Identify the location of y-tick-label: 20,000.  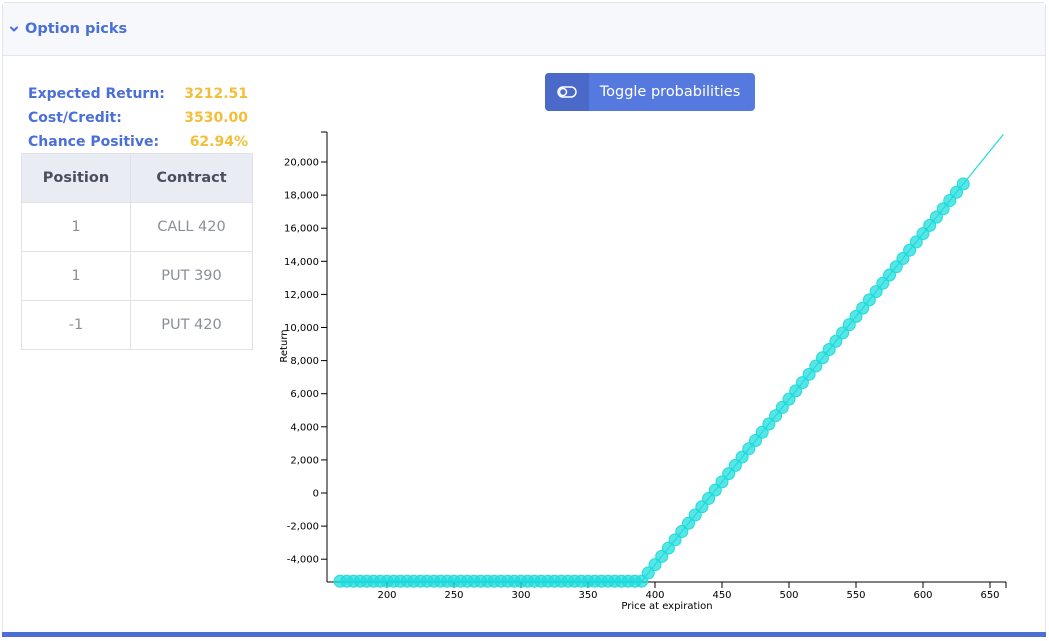
(301, 163).